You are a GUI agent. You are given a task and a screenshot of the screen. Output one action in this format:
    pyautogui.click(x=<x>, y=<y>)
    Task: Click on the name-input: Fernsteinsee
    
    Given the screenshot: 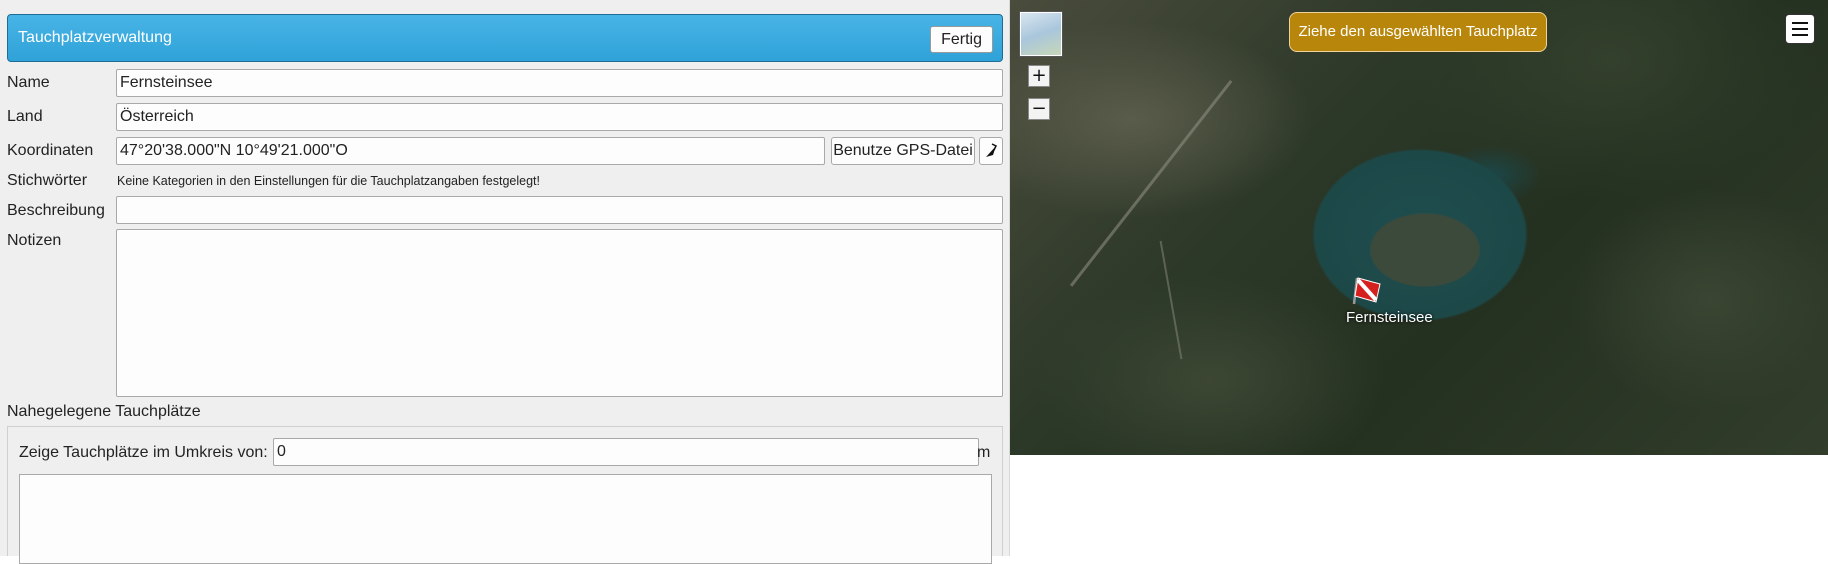 What is the action you would take?
    pyautogui.click(x=559, y=83)
    